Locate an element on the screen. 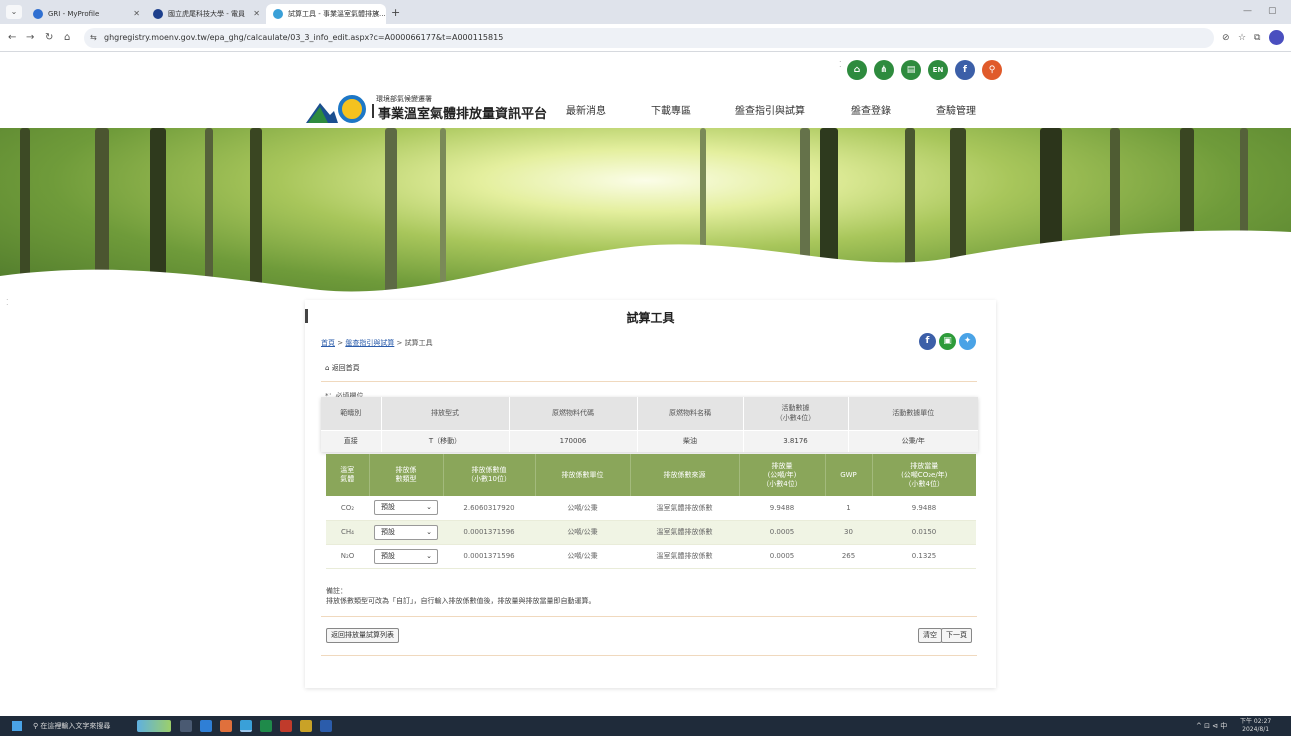  browser-tab: GRI - MyProfile ✕ is located at coordinates (86, 14).